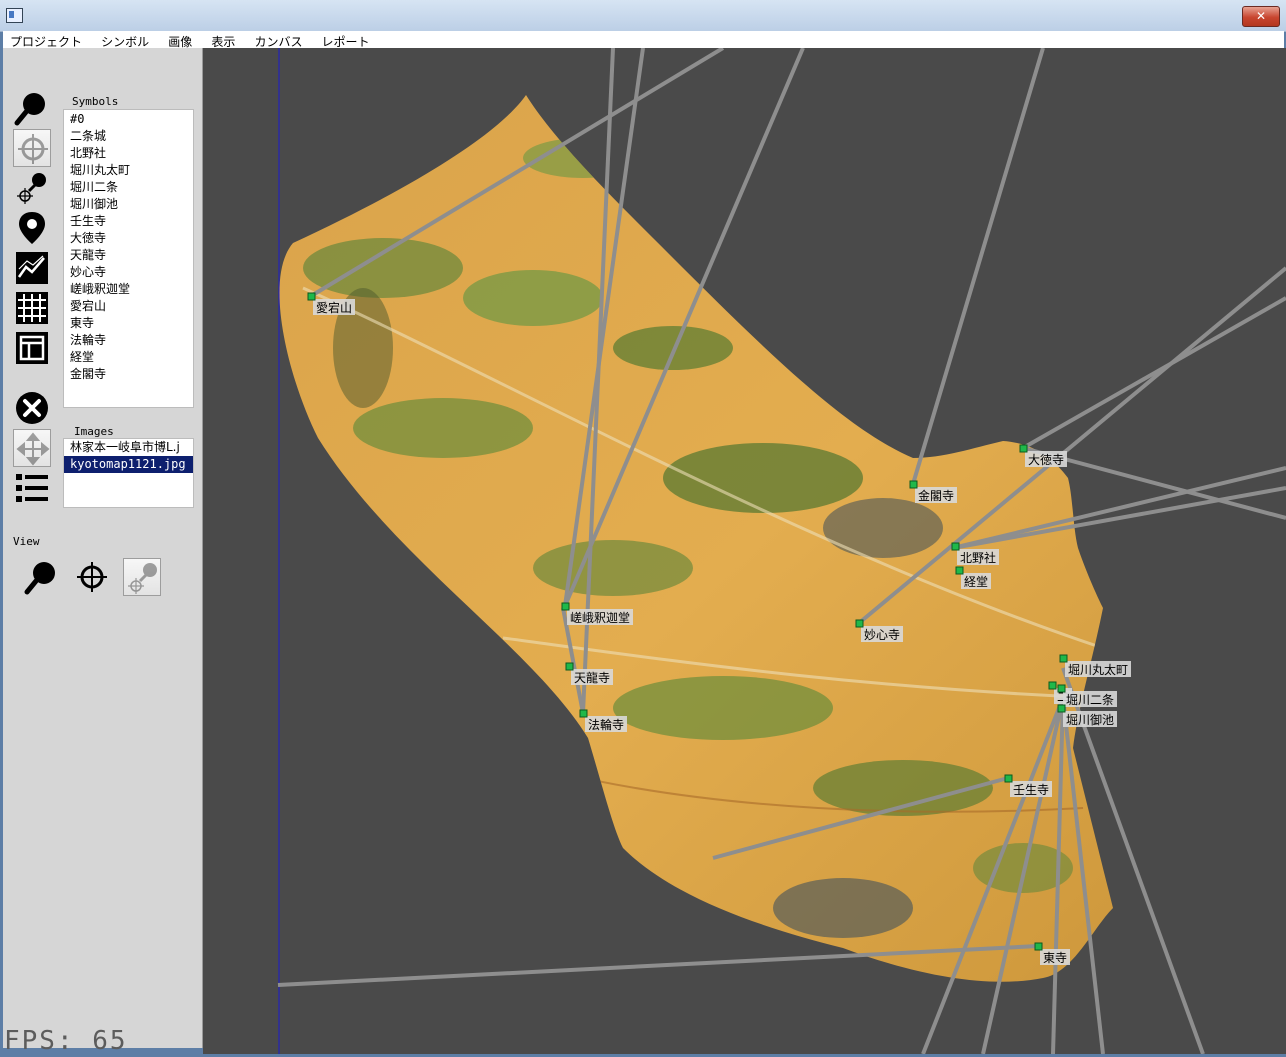 Image resolution: width=1286 pixels, height=1057 pixels. What do you see at coordinates (128, 464) in the screenshot?
I see `image-list-item: kyotomap1121.jpg` at bounding box center [128, 464].